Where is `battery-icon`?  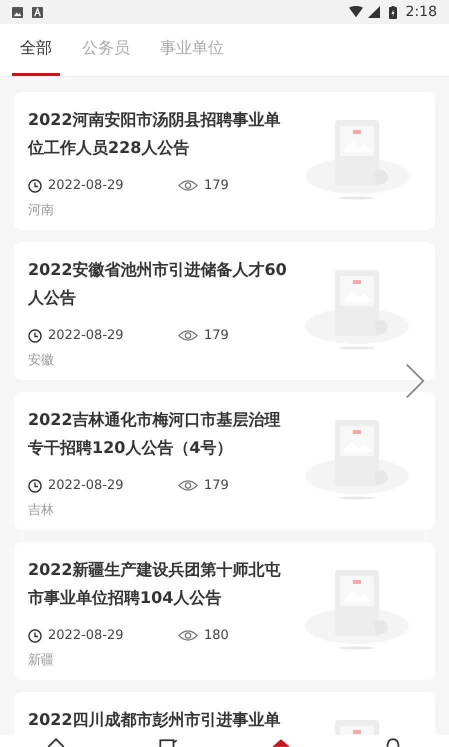
battery-icon is located at coordinates (392, 12).